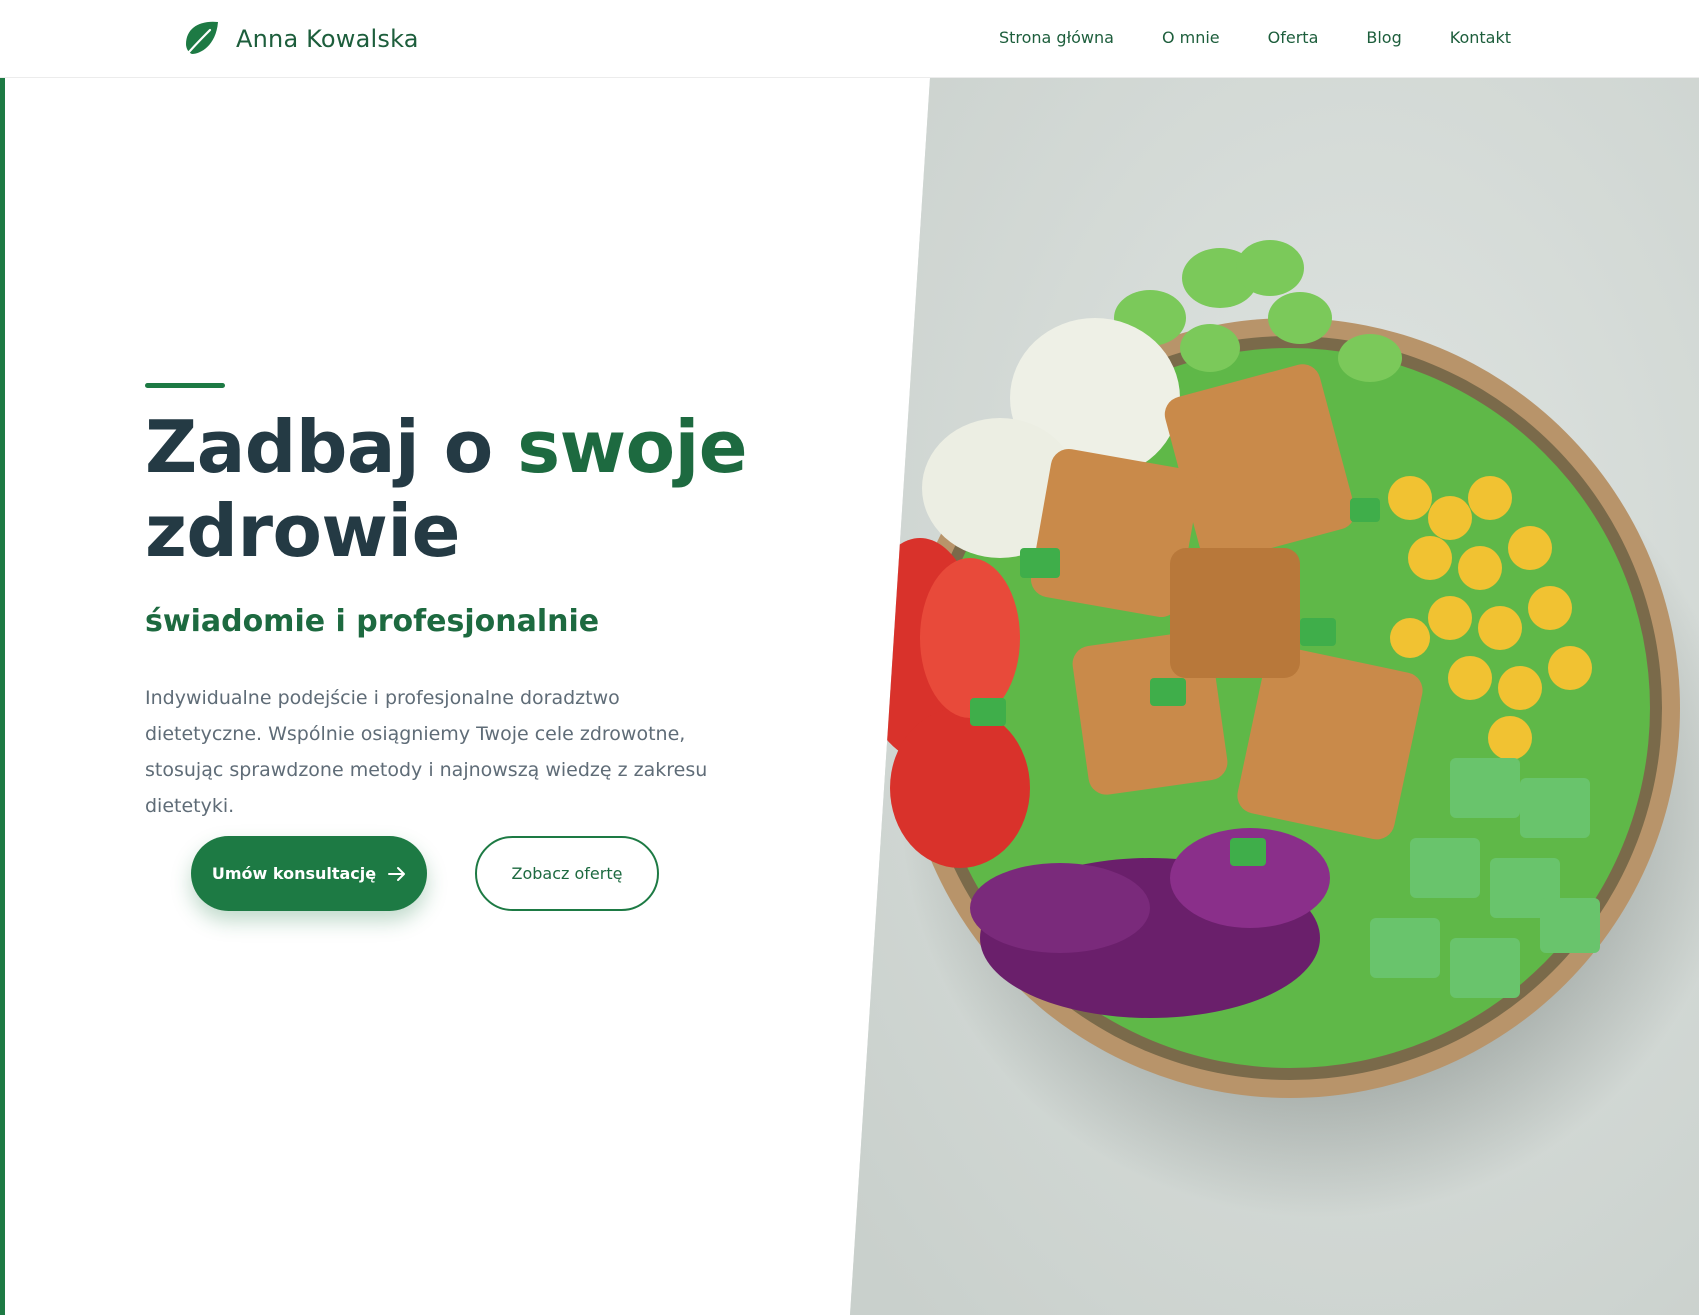  I want to click on nav-item-home: Strona główna, so click(1056, 38).